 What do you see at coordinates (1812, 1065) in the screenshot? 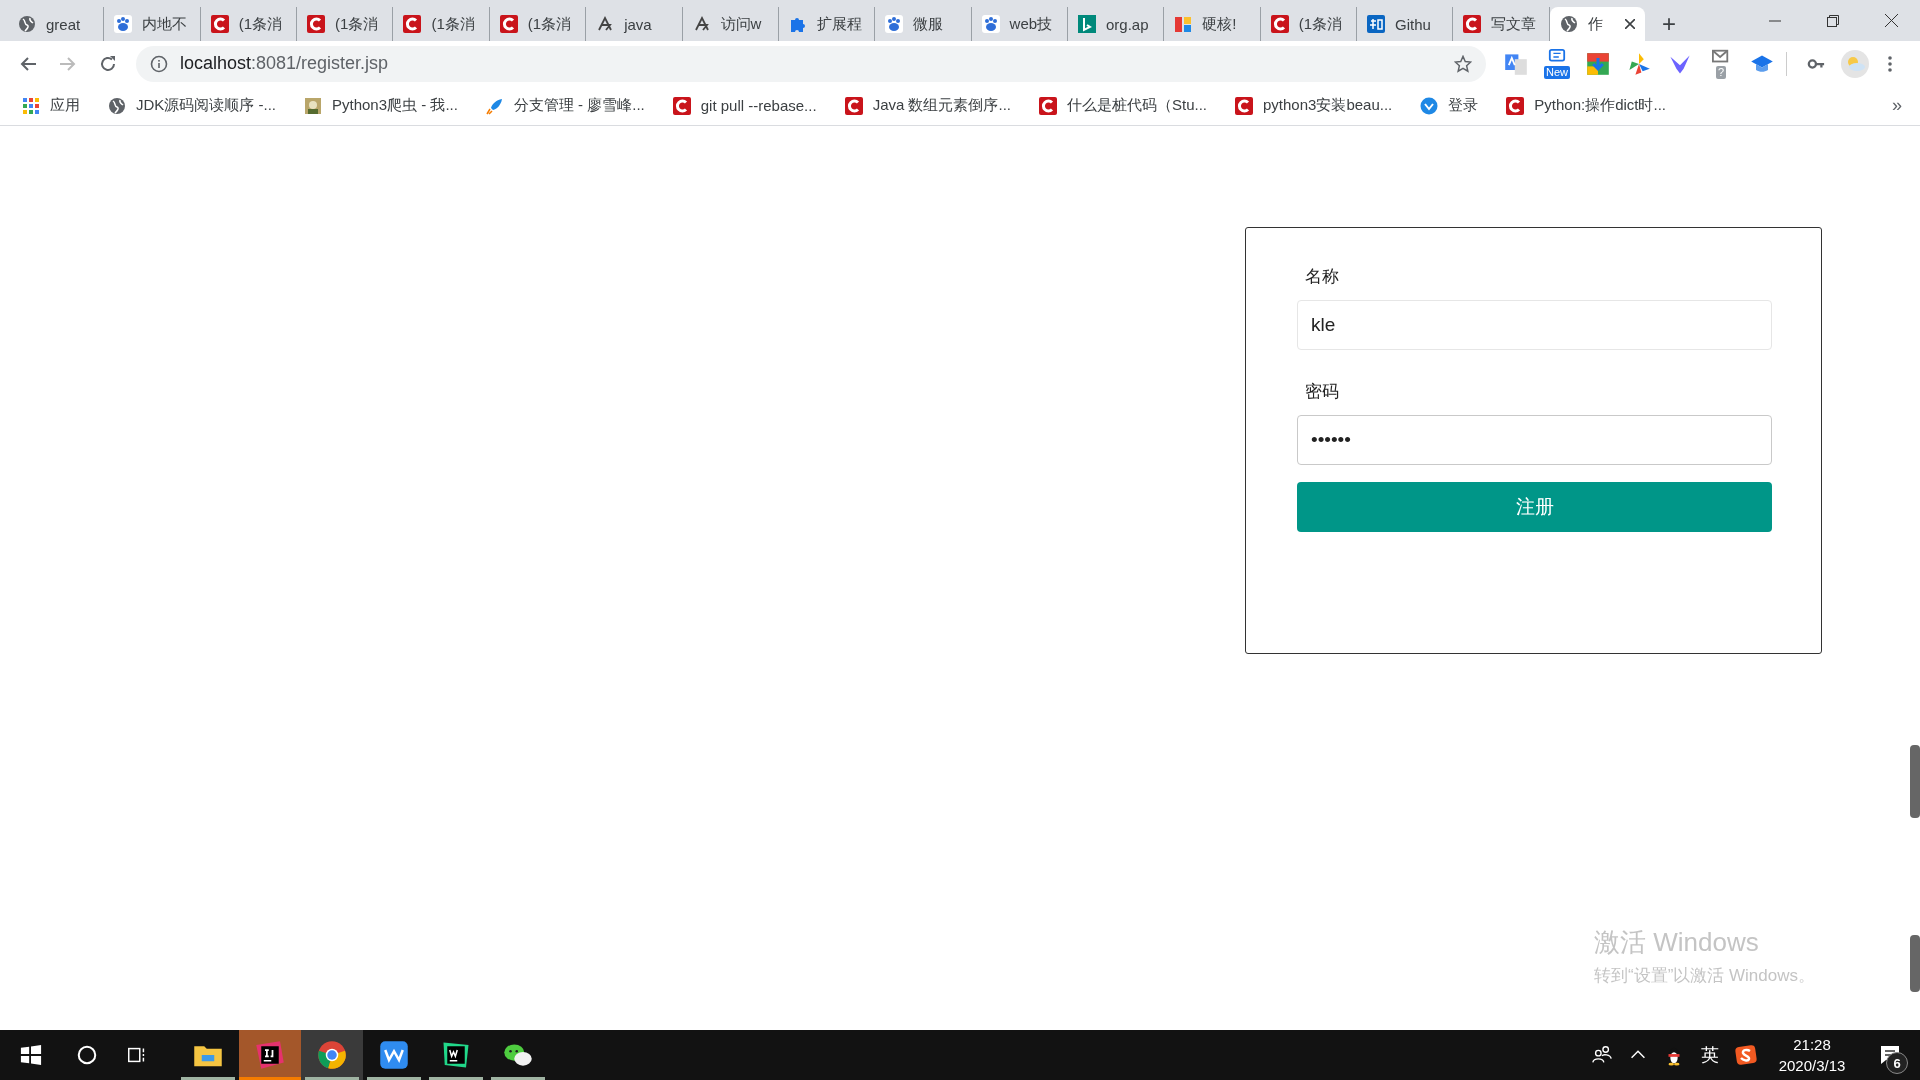
I see `clock-date: 2020/3/13` at bounding box center [1812, 1065].